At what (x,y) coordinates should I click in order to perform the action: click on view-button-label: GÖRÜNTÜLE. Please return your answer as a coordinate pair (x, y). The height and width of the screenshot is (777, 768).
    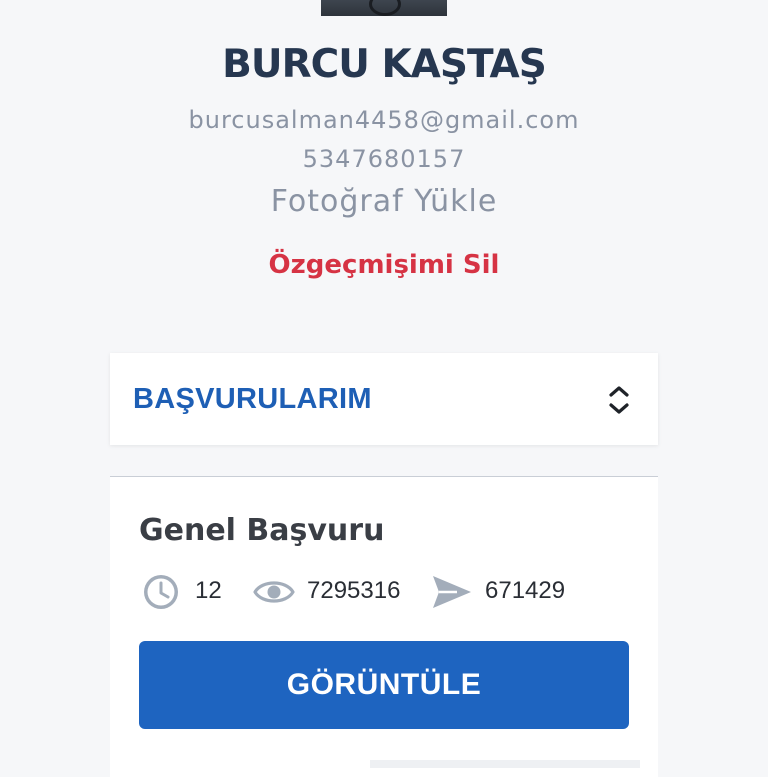
    Looking at the image, I should click on (384, 684).